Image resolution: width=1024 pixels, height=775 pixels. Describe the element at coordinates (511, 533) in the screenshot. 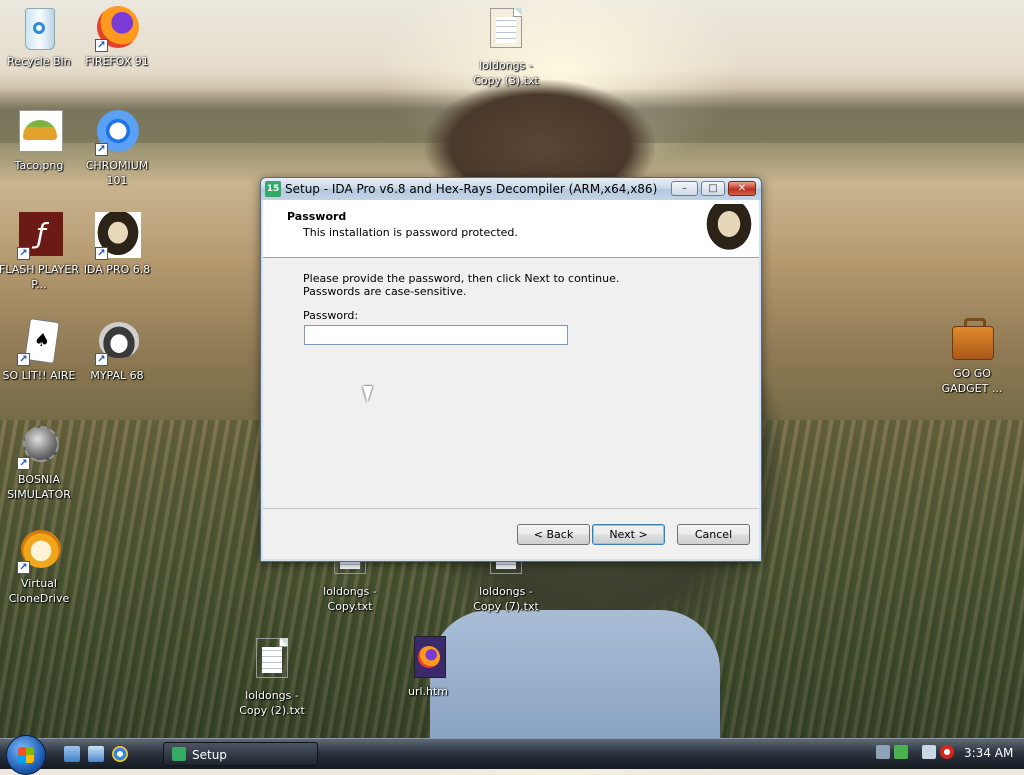

I see `wizard-footer: < Back Next > Cancel` at that location.